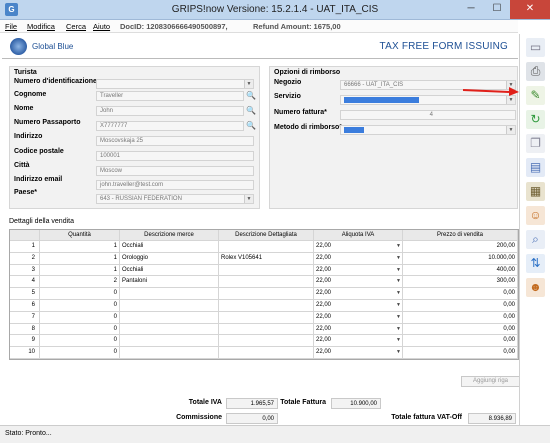  What do you see at coordinates (535, 215) in the screenshot?
I see `user-icon: ☺` at bounding box center [535, 215].